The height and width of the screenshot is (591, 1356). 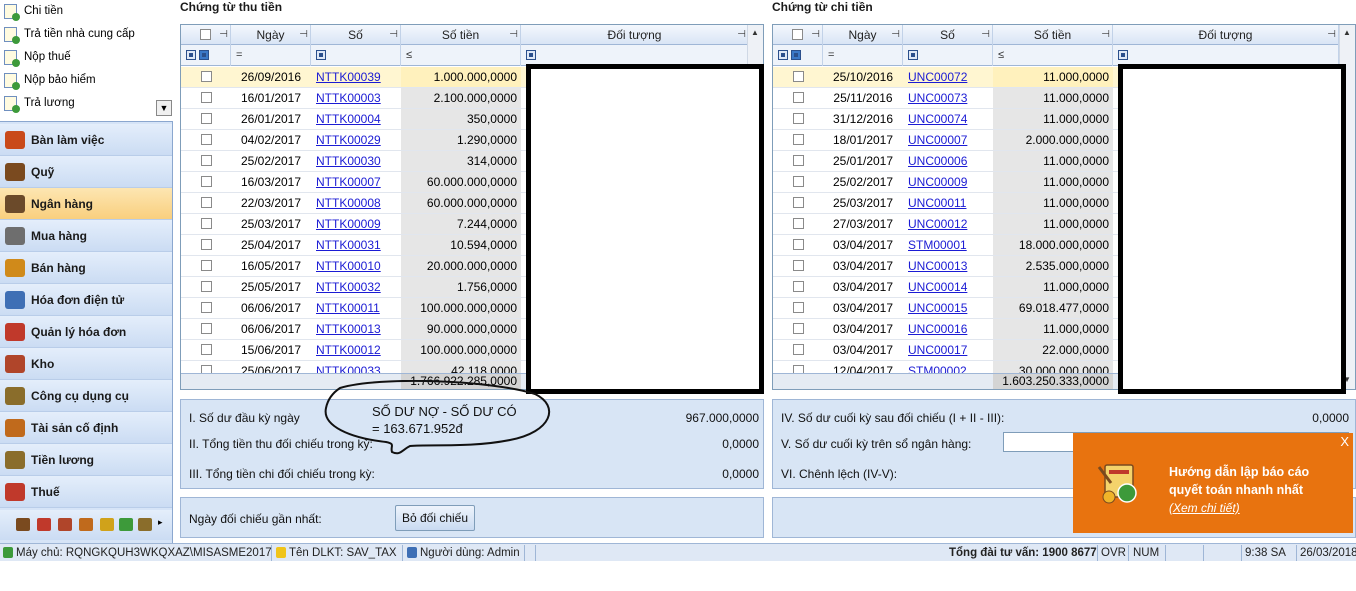 What do you see at coordinates (948, 203) in the screenshot?
I see `voucher-number-link: UNC00011` at bounding box center [948, 203].